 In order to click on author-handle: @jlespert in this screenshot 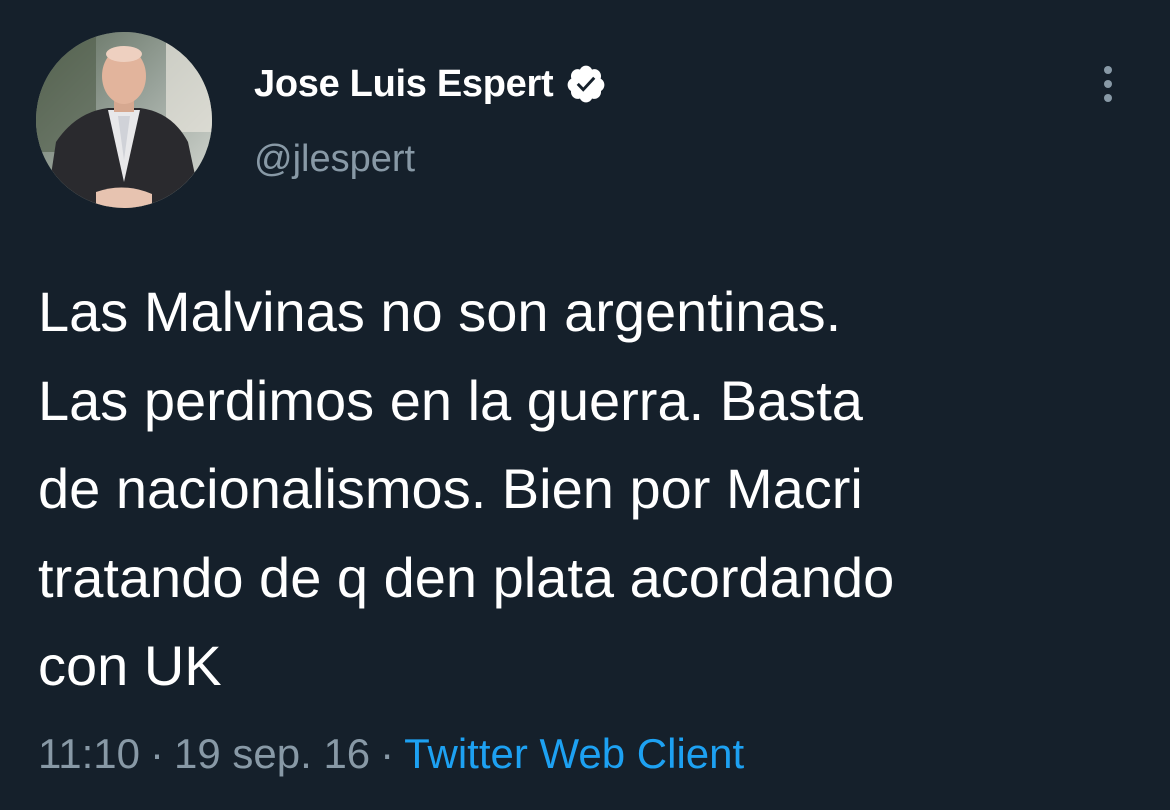, I will do `click(334, 159)`.